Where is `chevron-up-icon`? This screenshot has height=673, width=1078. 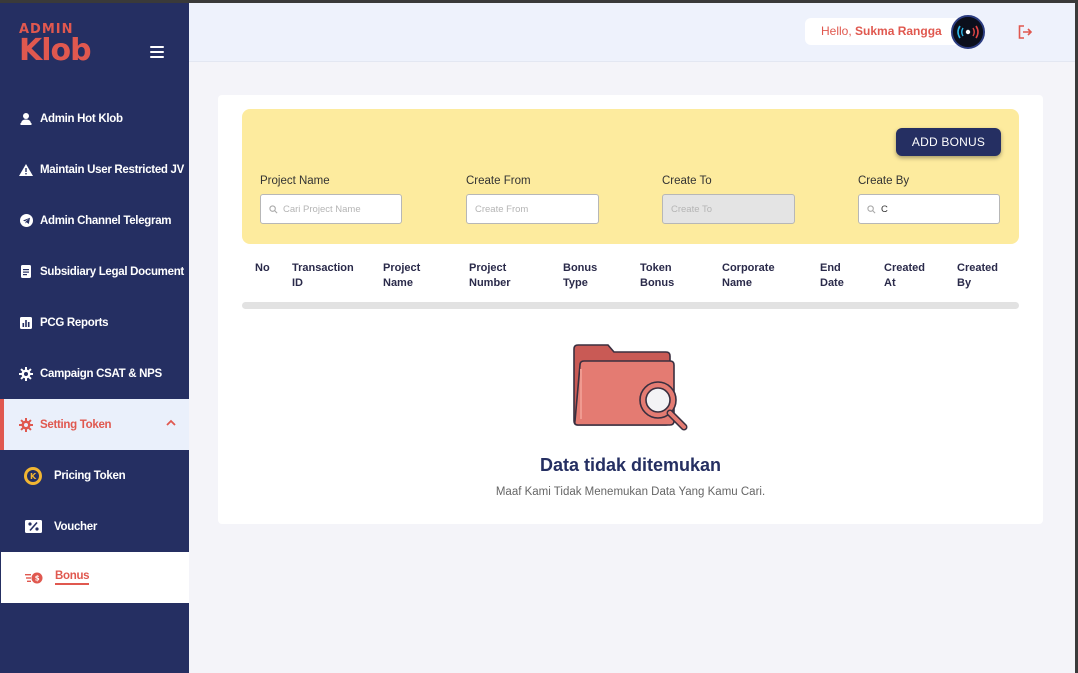 chevron-up-icon is located at coordinates (171, 423).